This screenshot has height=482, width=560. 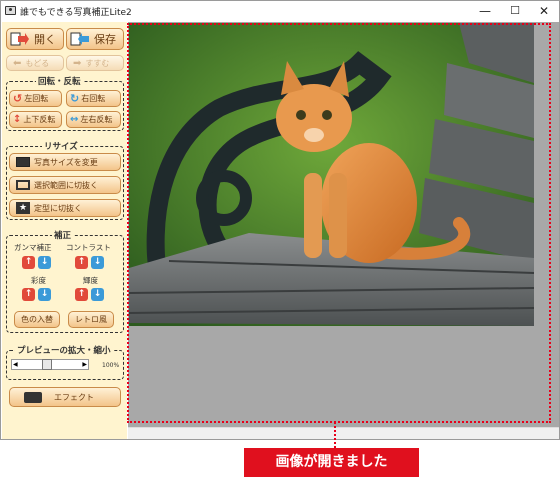 What do you see at coordinates (335, 435) in the screenshot?
I see `callout-pointer` at bounding box center [335, 435].